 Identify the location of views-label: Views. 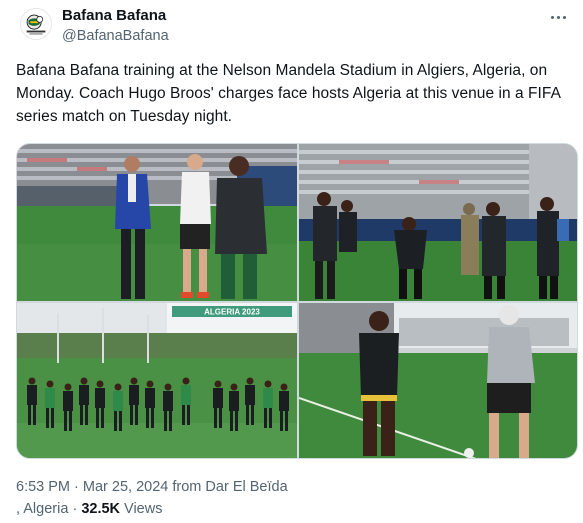
(143, 509).